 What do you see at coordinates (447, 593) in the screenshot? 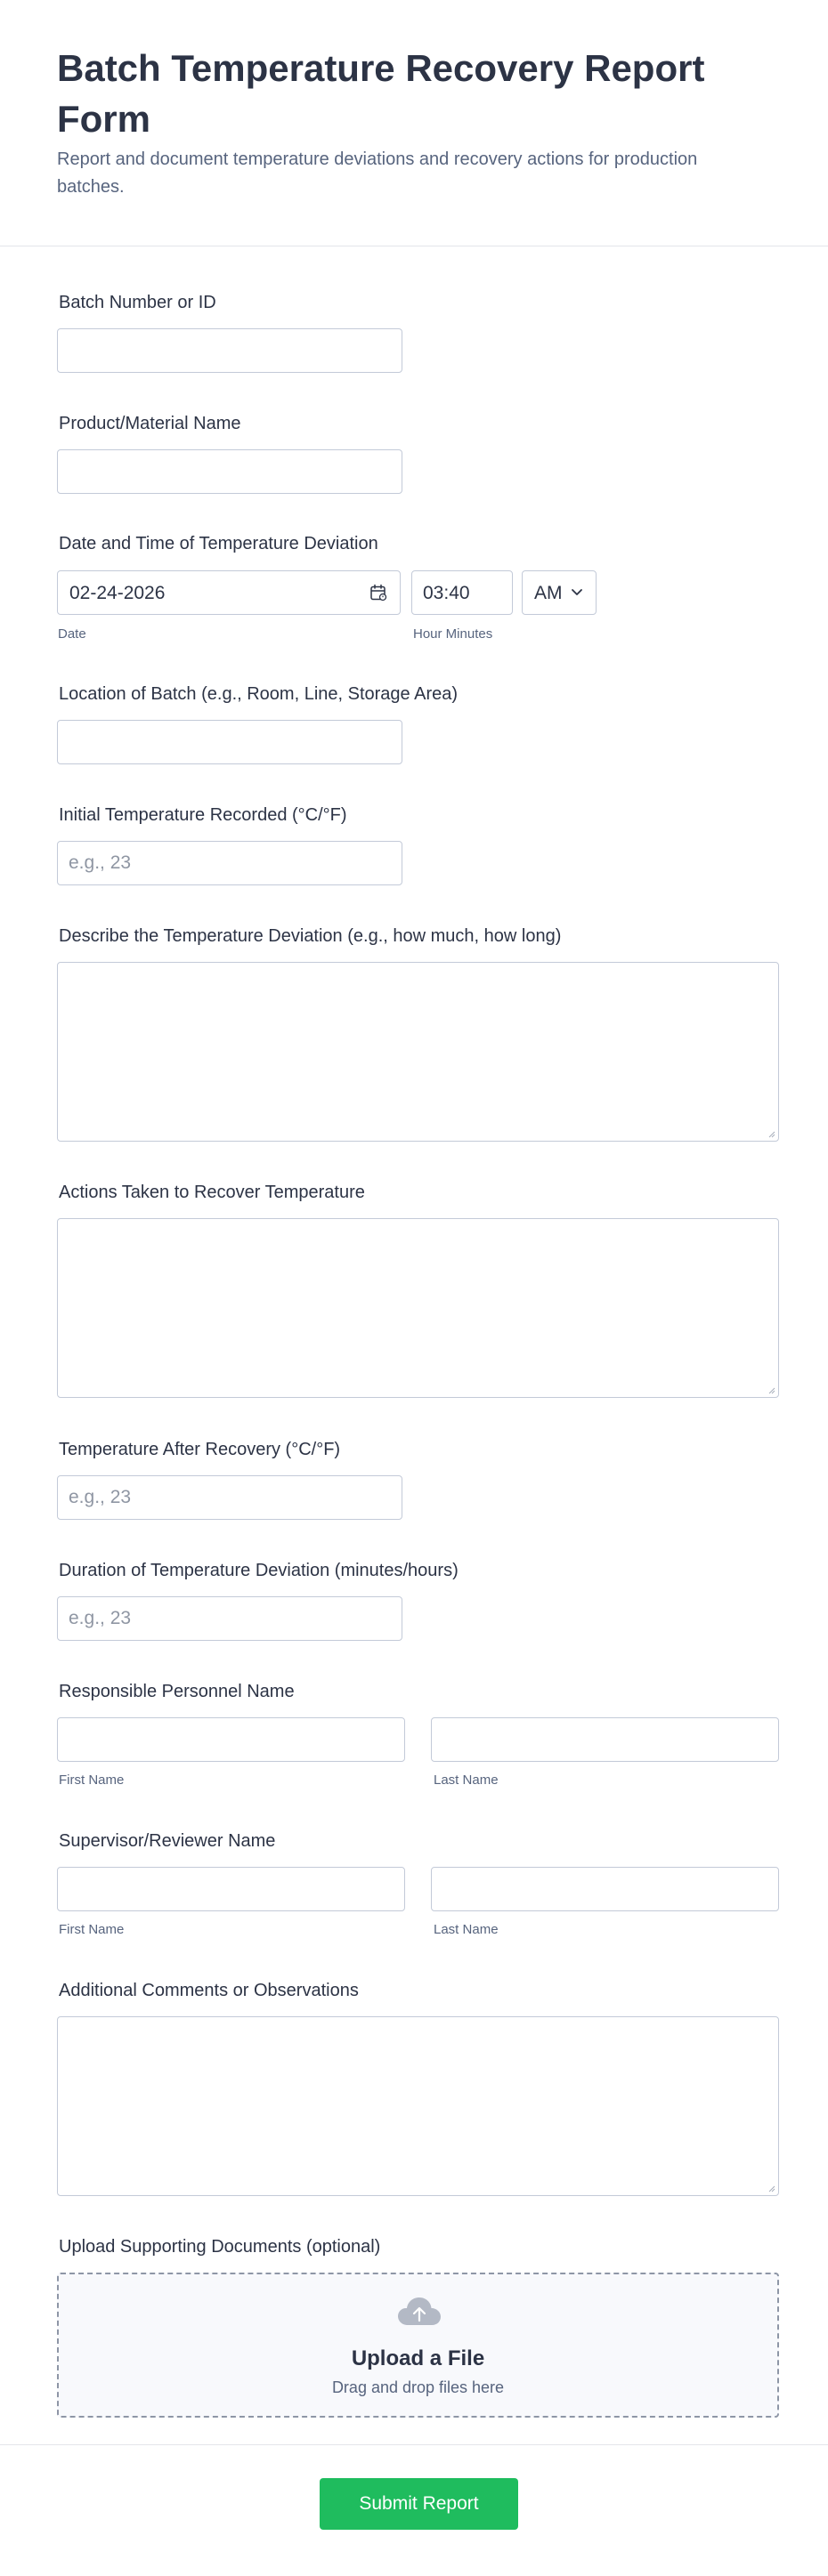
I see `deviation-time-value: 03:40` at bounding box center [447, 593].